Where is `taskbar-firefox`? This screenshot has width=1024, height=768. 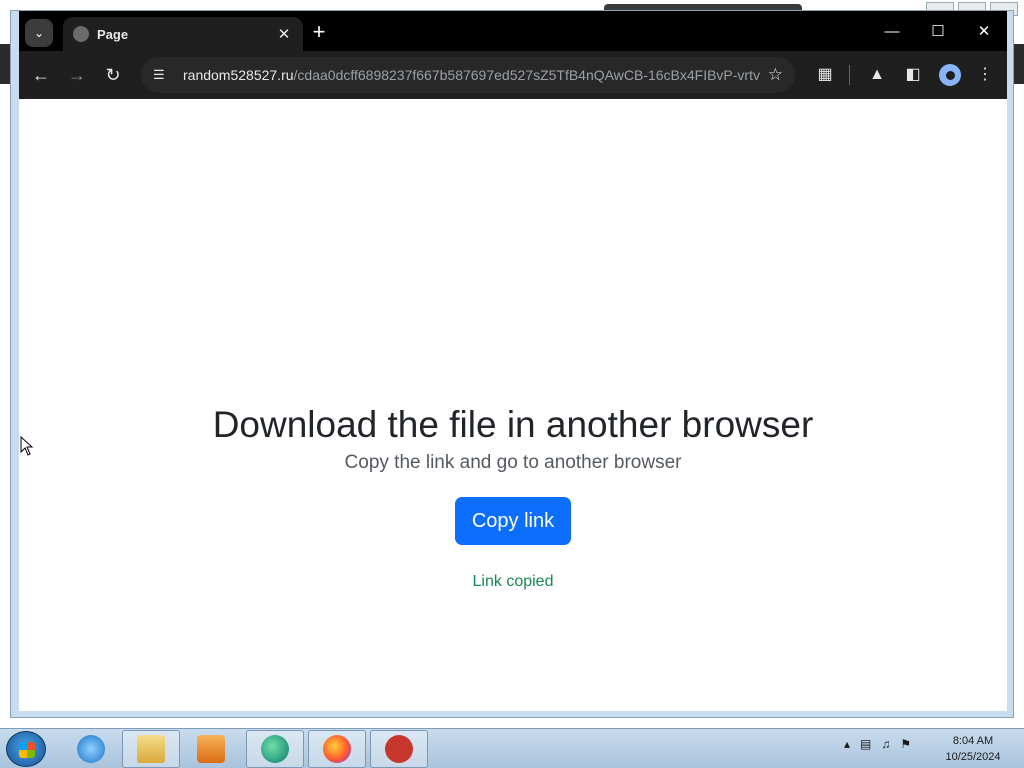
taskbar-firefox is located at coordinates (337, 749).